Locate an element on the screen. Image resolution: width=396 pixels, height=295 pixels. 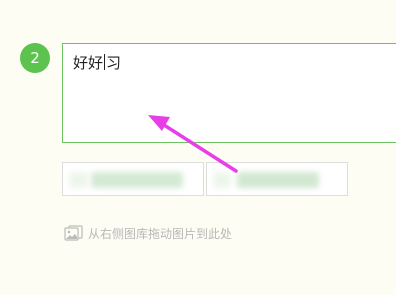
upload-hint-text: 从右侧图库拖动图片到此处 is located at coordinates (160, 233).